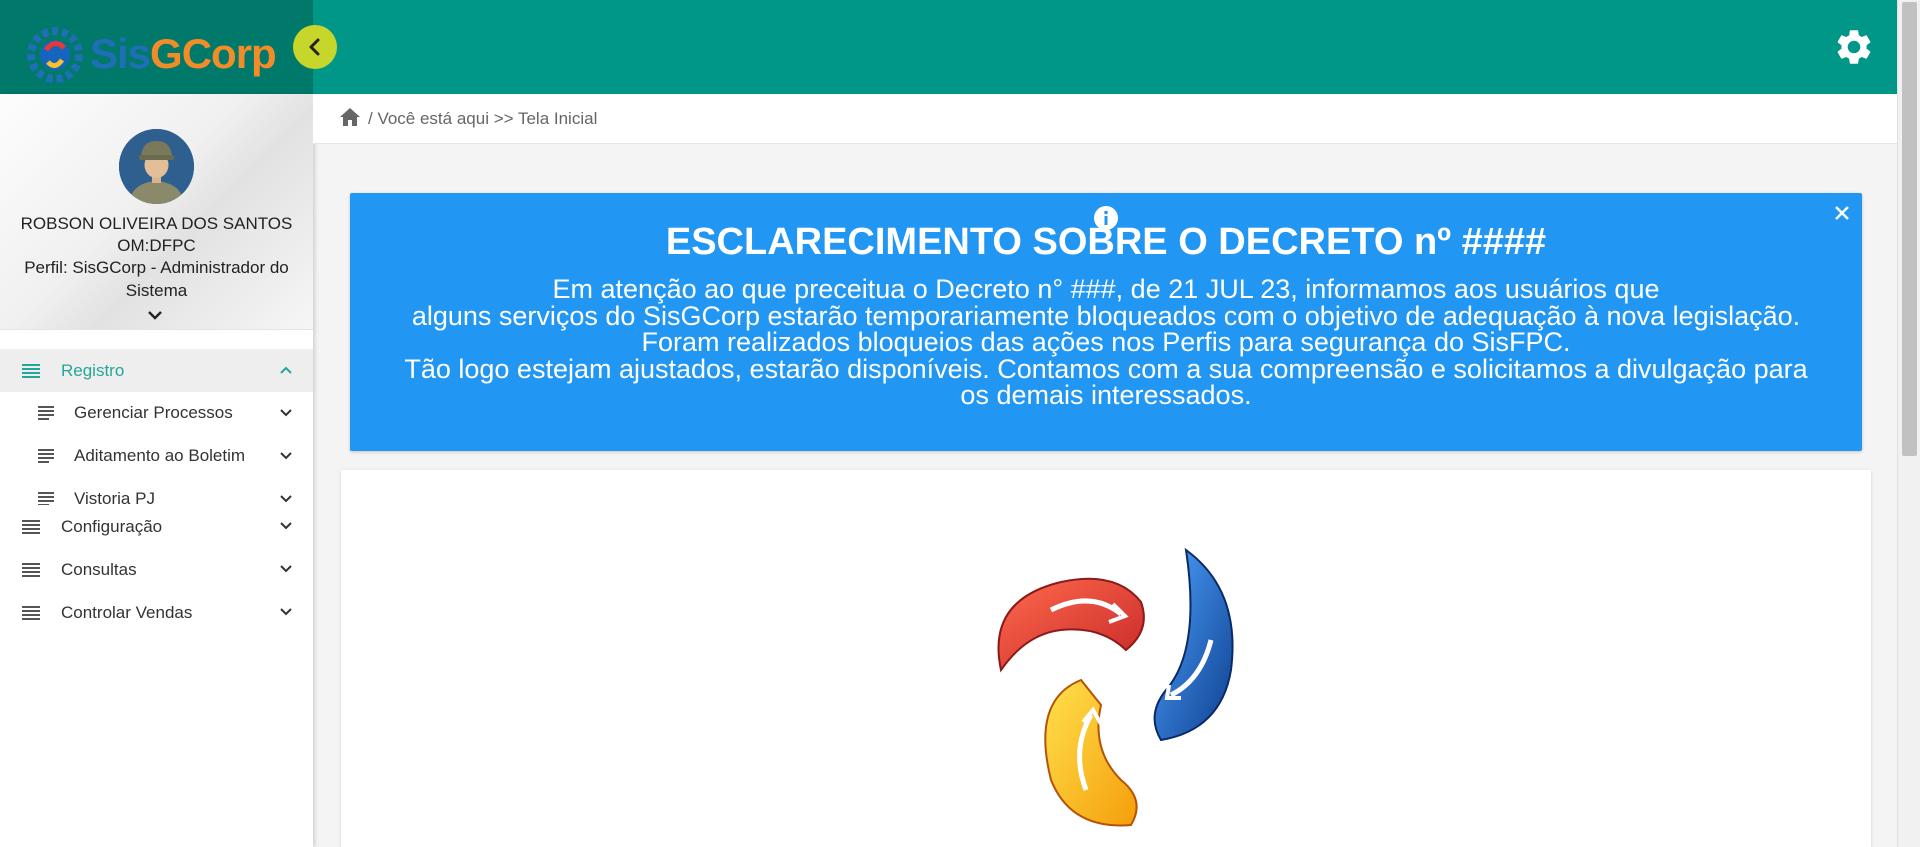 The width and height of the screenshot is (1920, 847). What do you see at coordinates (1909, 229) in the screenshot?
I see `scrollbar-thumb` at bounding box center [1909, 229].